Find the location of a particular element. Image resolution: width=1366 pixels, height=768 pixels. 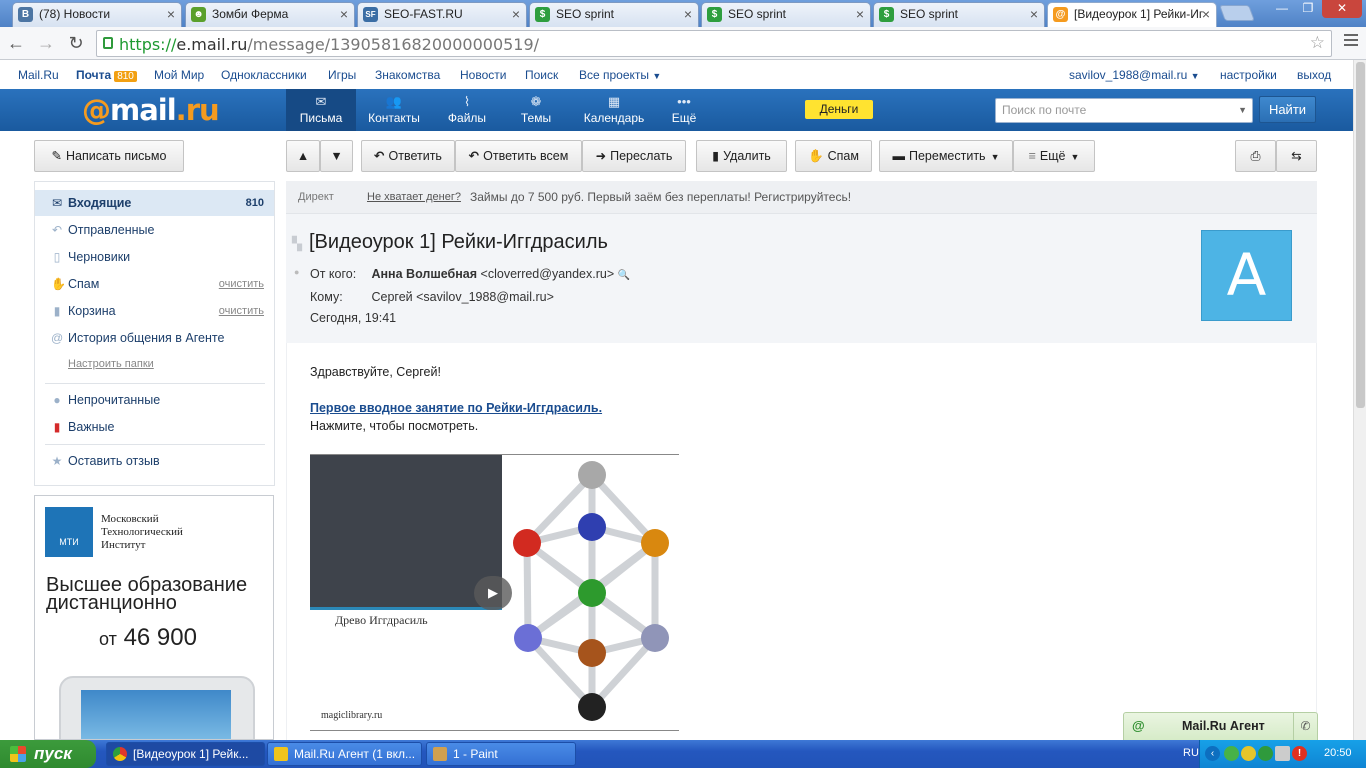

portal-link: Мой Мир is located at coordinates (179, 75).